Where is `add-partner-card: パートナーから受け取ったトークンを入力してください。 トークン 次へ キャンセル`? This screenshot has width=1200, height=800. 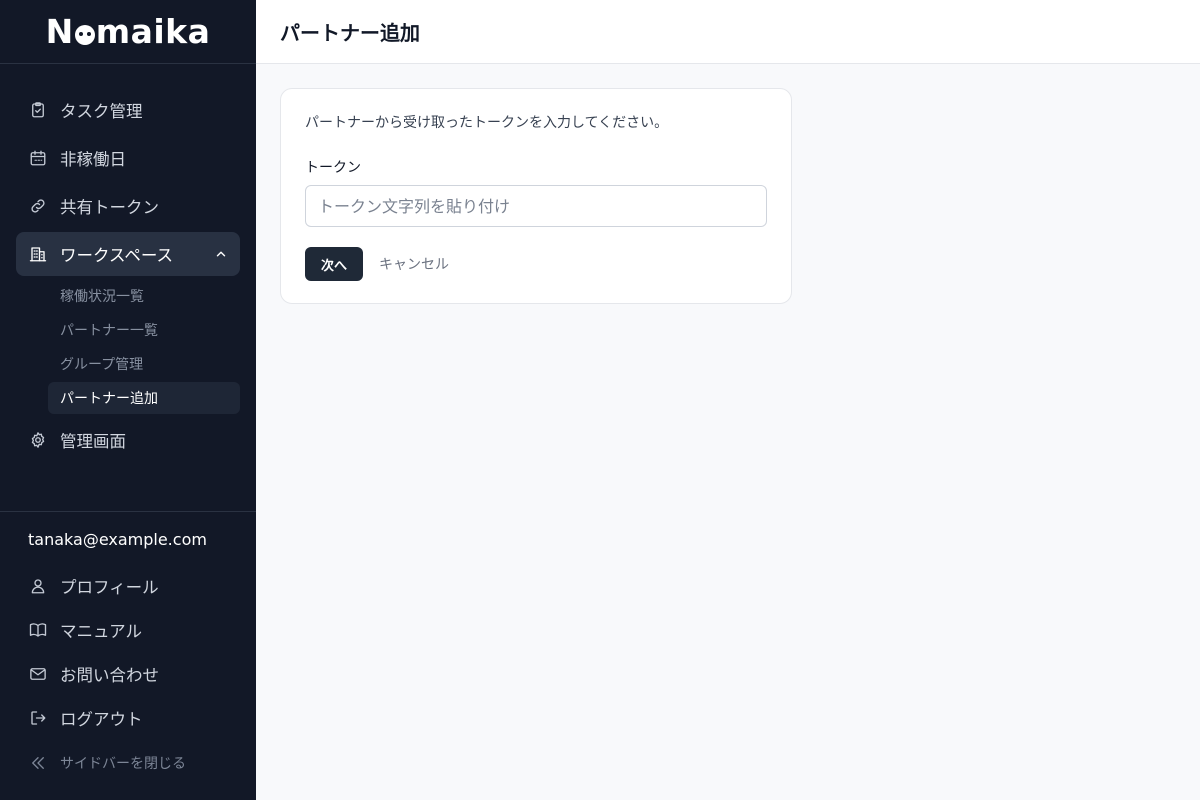
add-partner-card: パートナーから受け取ったトークンを入力してください。 トークン 次へ キャンセル is located at coordinates (536, 196).